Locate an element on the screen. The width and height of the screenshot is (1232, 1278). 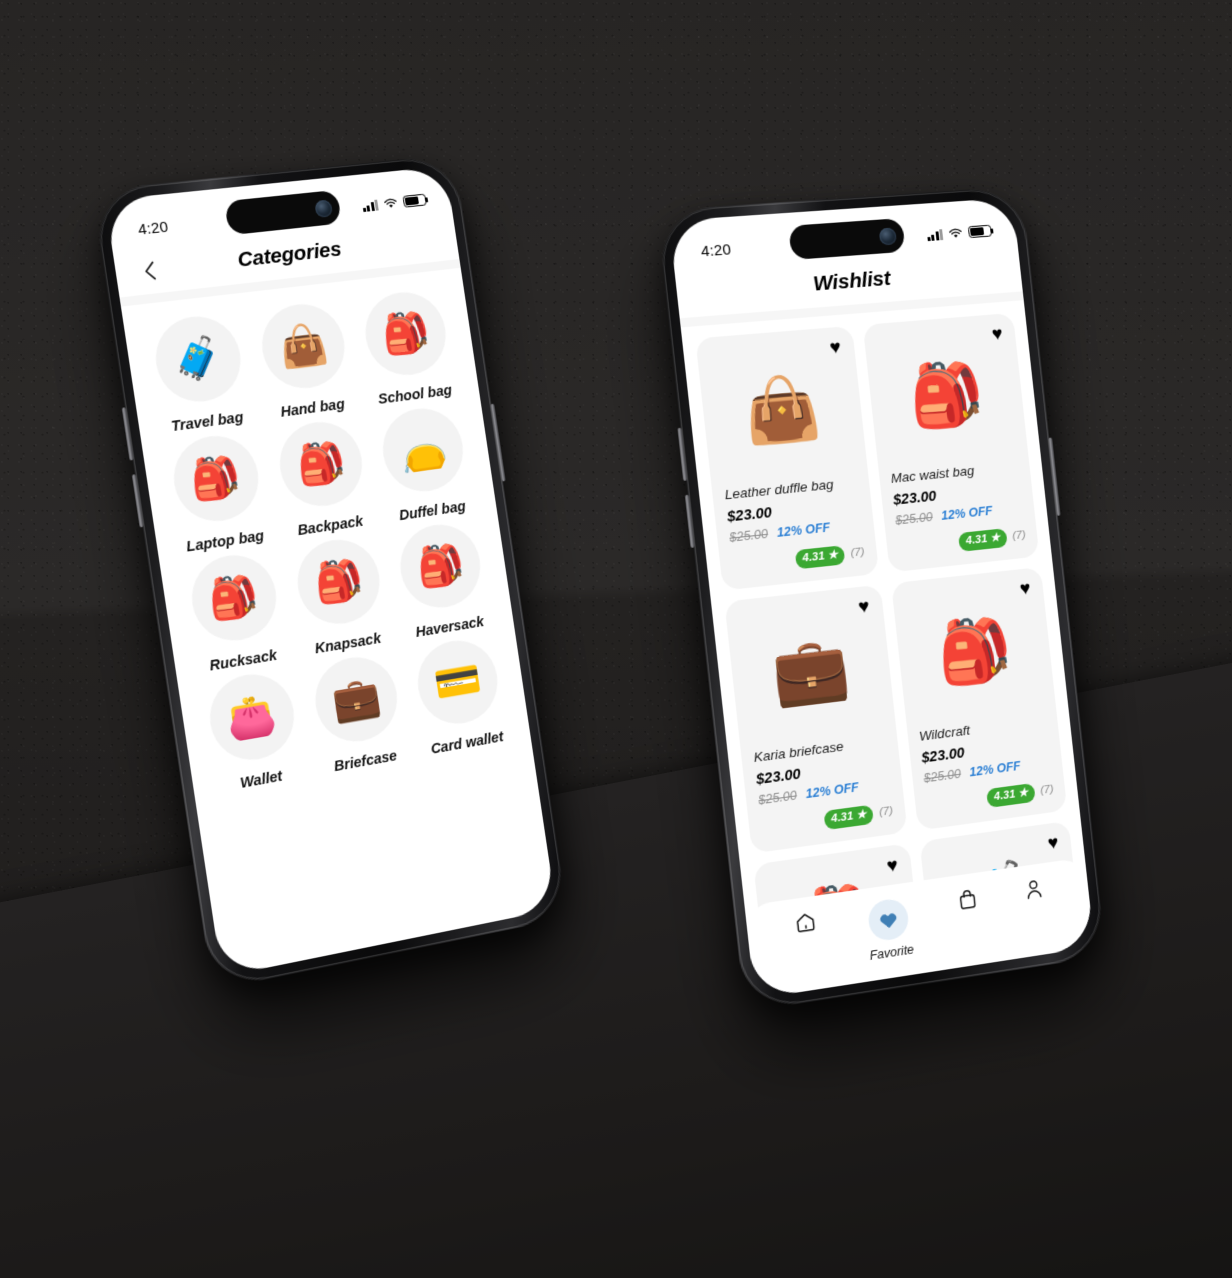
favorite-active-circle is located at coordinates (888, 919).